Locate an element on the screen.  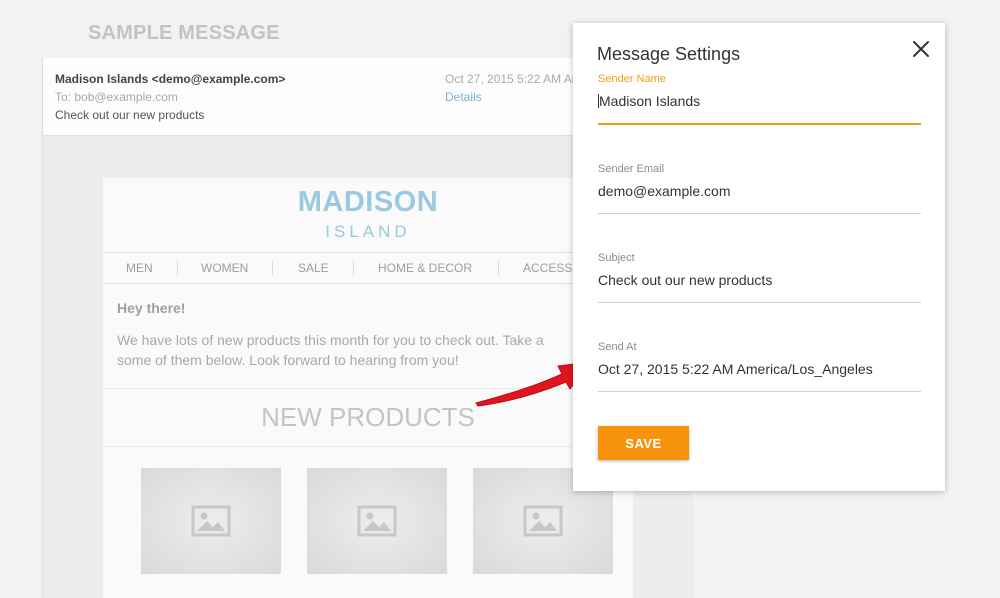
nav-item-men: MEN is located at coordinates (139, 268).